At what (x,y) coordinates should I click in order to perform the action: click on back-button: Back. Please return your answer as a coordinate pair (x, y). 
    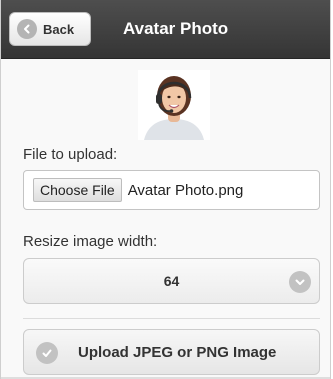
    Looking at the image, I should click on (50, 29).